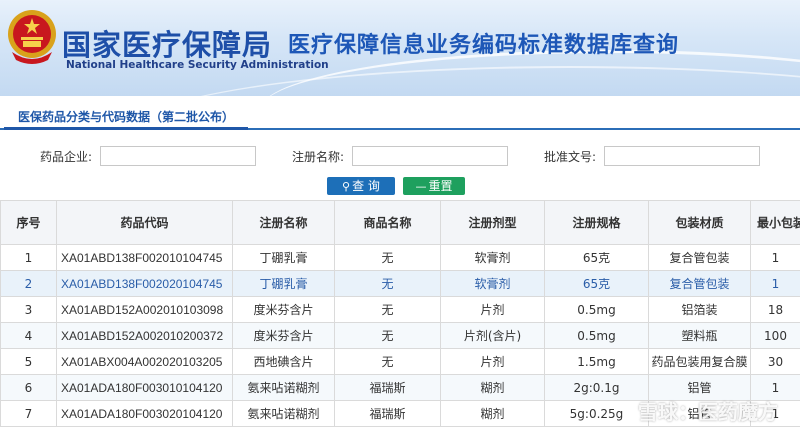  I want to click on column-header: 商品名称, so click(387, 222).